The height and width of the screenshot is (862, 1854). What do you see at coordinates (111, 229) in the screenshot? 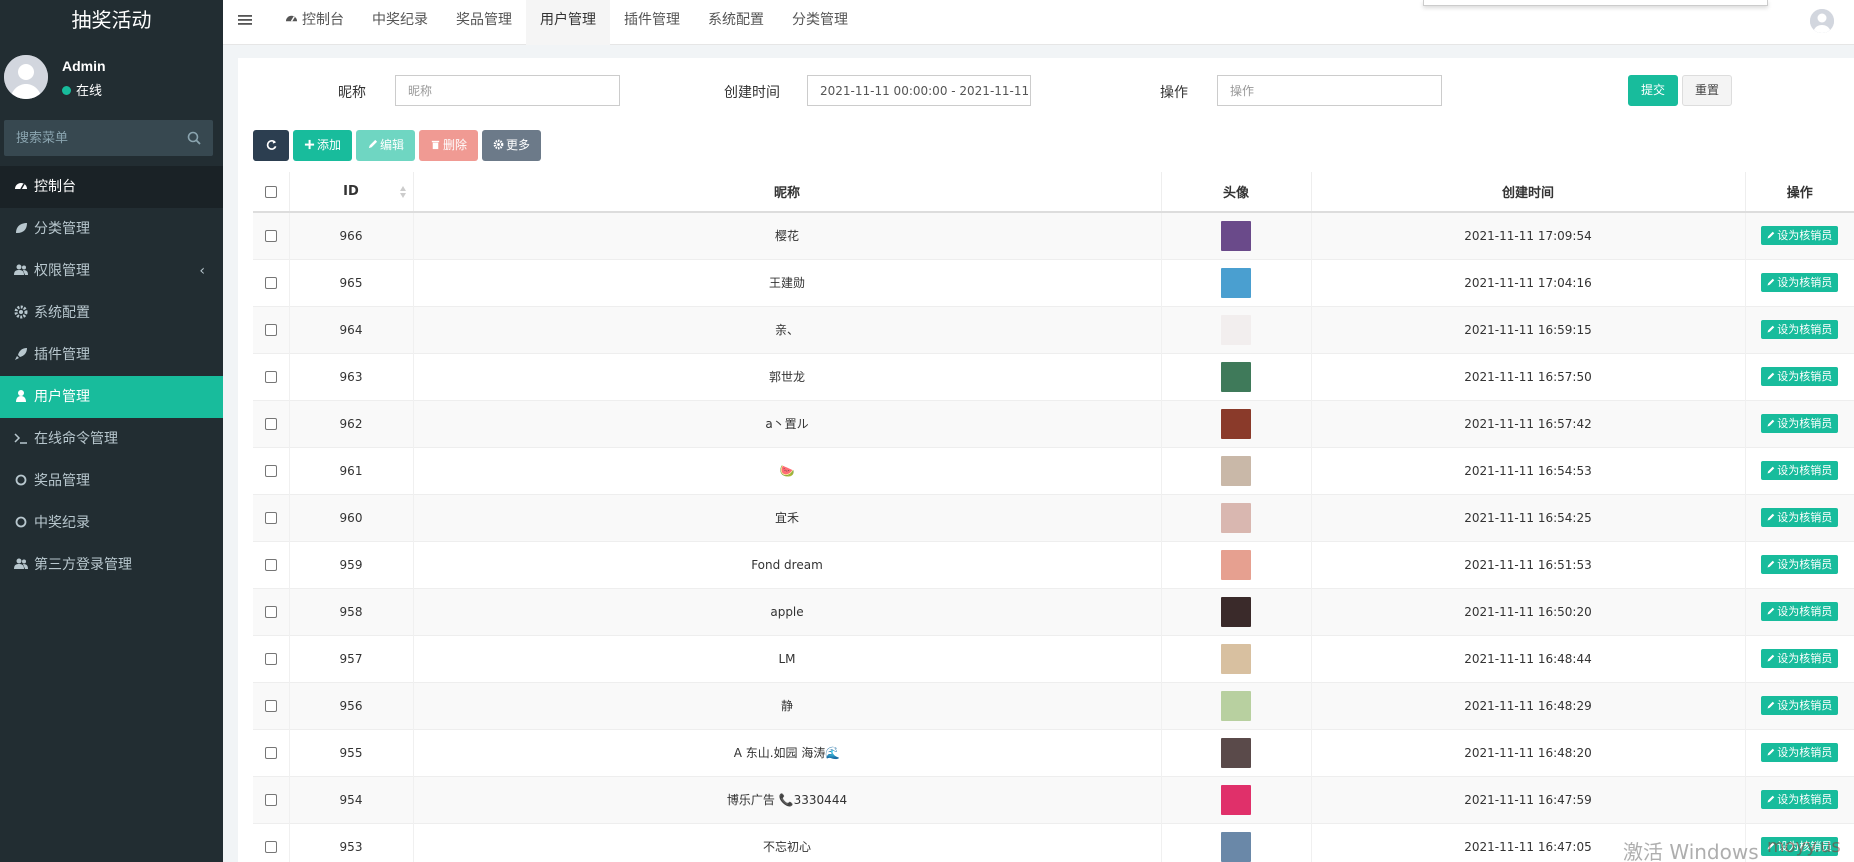
I see `sidebar-item-category: 分类管理` at bounding box center [111, 229].